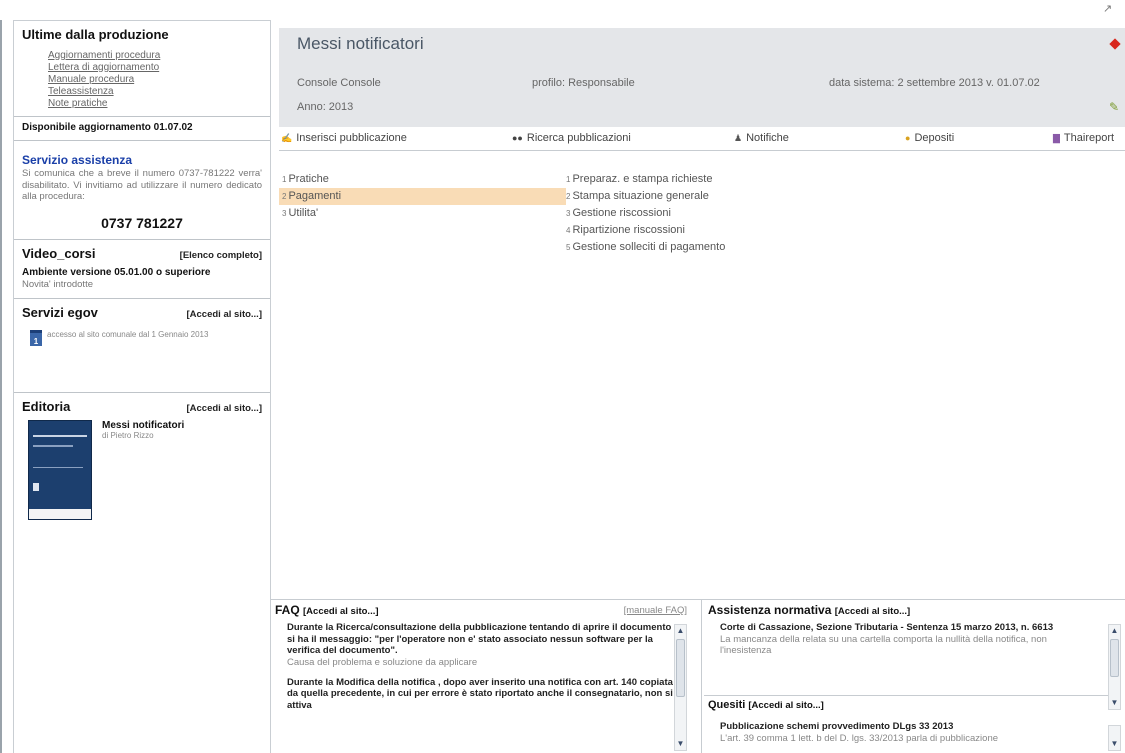  What do you see at coordinates (1114, 107) in the screenshot?
I see `edit-pencil-icon: ✎` at bounding box center [1114, 107].